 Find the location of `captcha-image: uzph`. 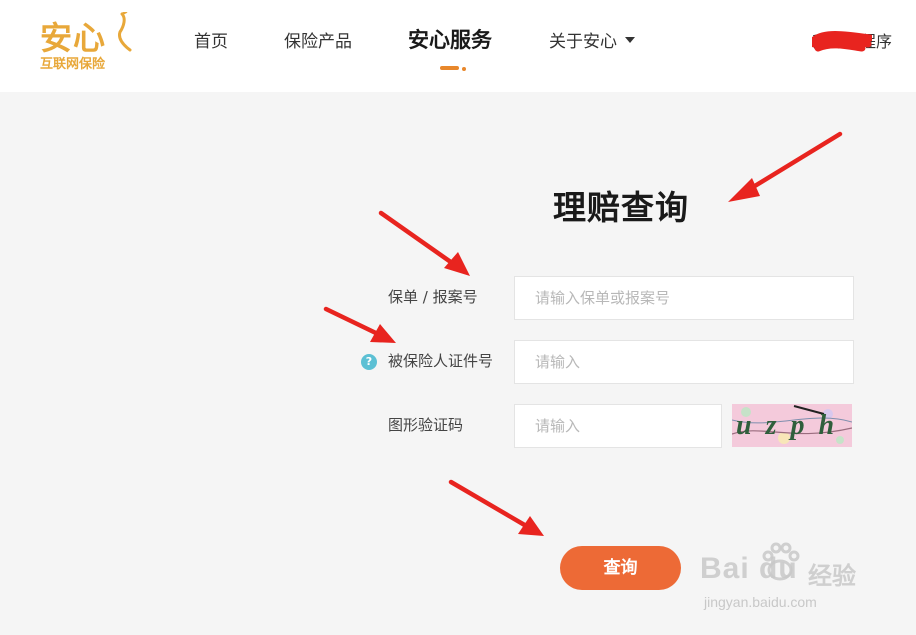

captcha-image: uzph is located at coordinates (792, 425).